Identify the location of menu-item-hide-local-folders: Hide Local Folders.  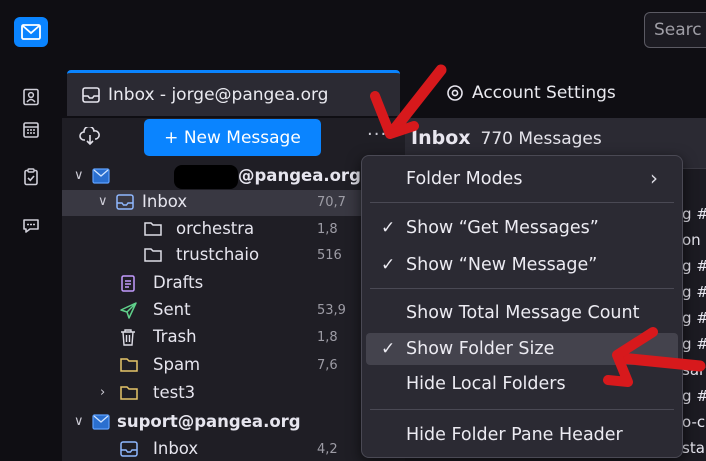
(522, 384).